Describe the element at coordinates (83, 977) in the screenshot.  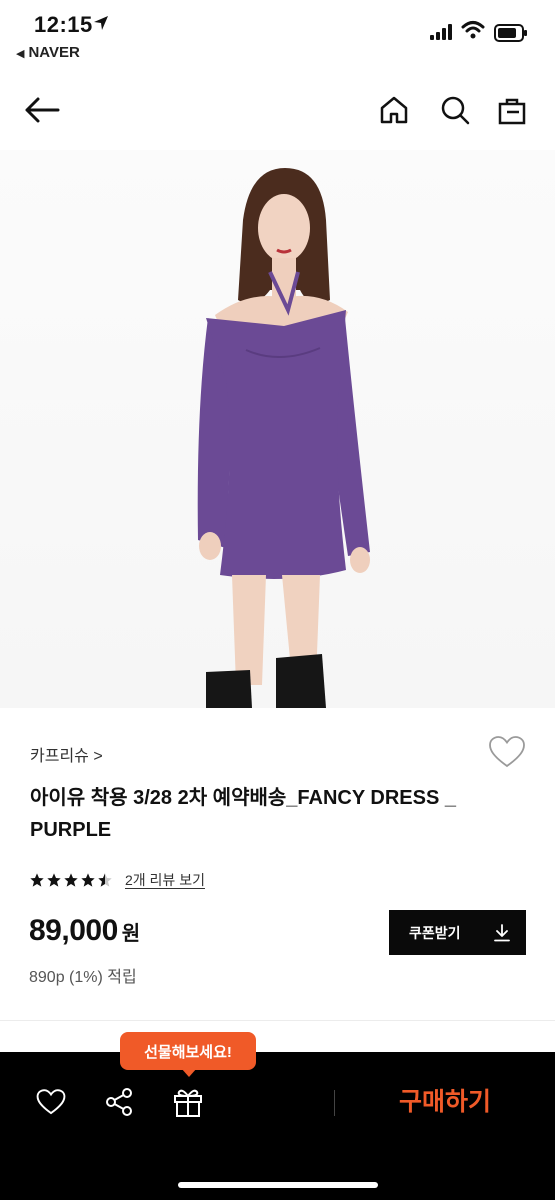
I see `reward-points: 890p (1%) 적립` at that location.